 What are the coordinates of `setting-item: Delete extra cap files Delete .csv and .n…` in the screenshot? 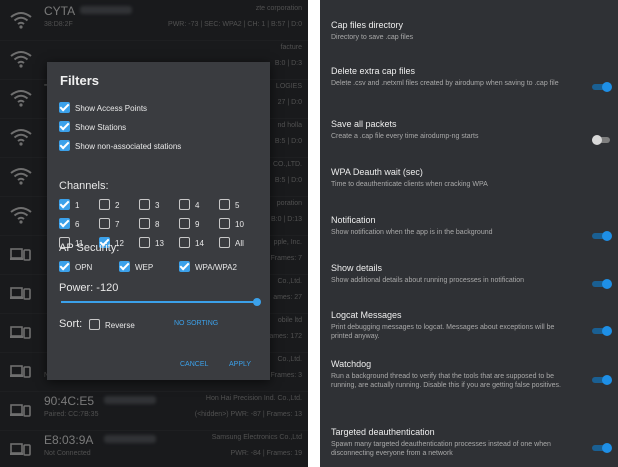 It's located at (469, 72).